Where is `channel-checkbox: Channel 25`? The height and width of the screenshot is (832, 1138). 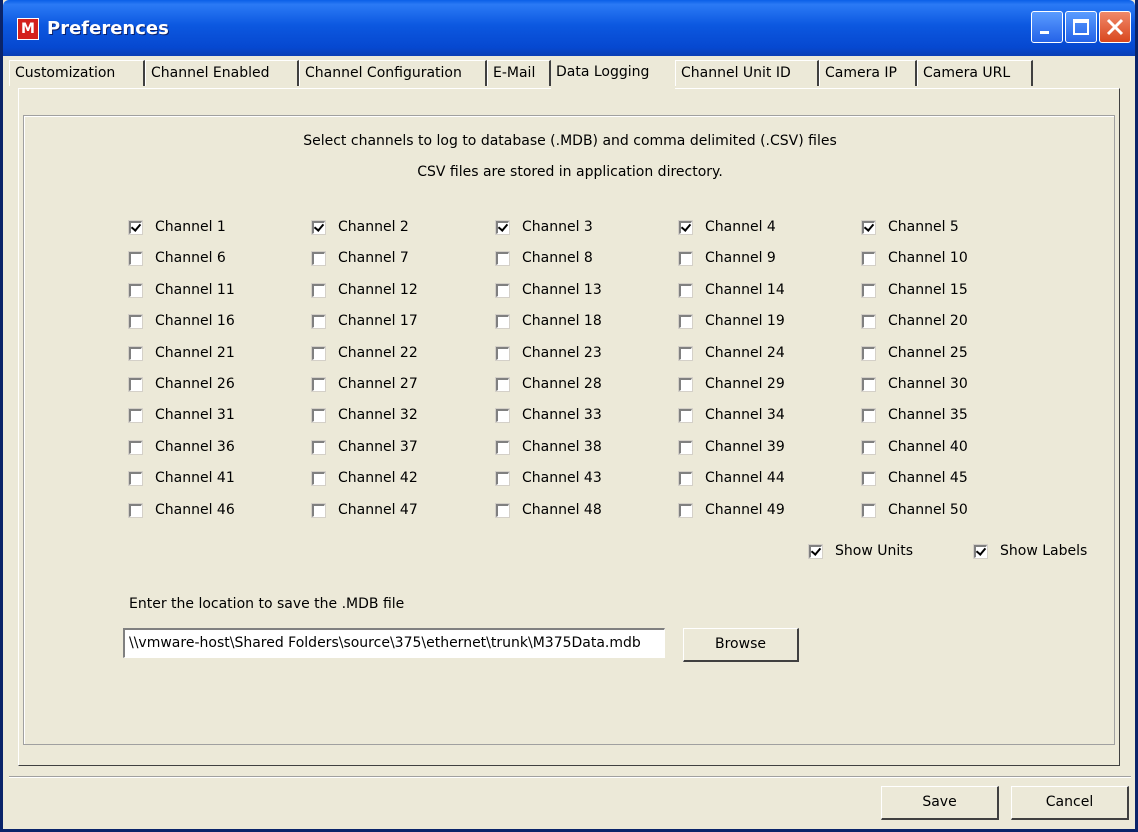 channel-checkbox: Channel 25 is located at coordinates (914, 353).